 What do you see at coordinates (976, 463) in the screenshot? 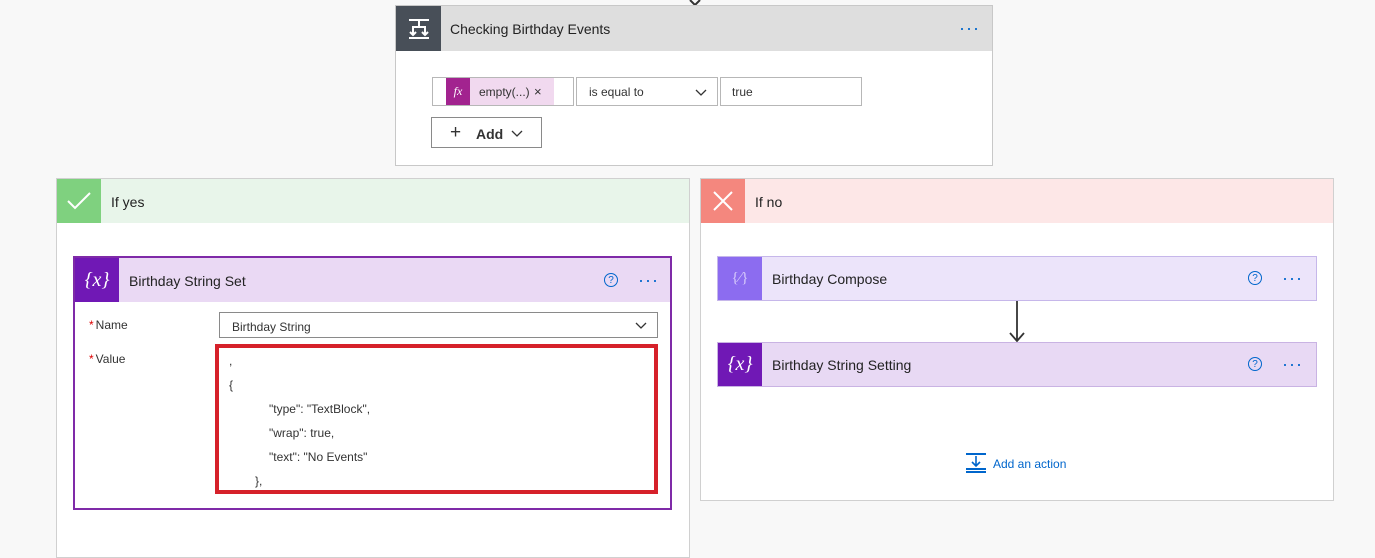
I see `add-action-icon` at bounding box center [976, 463].